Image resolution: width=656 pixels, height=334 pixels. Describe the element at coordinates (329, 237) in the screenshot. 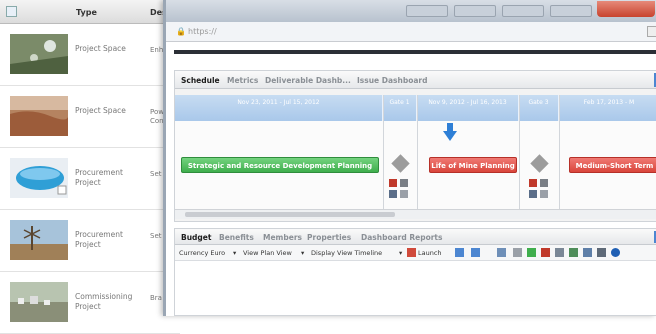

I see `tab-properties: Properties` at that location.